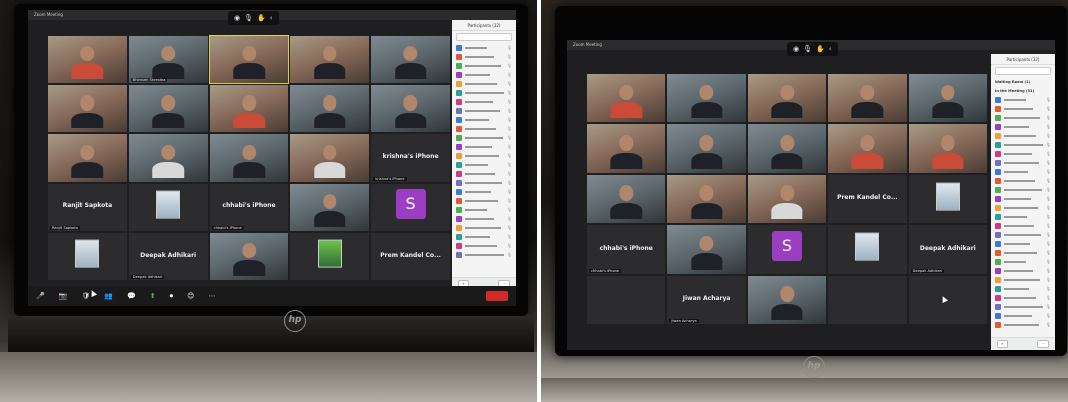 The height and width of the screenshot is (402, 1068). Describe the element at coordinates (108, 296) in the screenshot. I see `participants-button: 👥` at that location.